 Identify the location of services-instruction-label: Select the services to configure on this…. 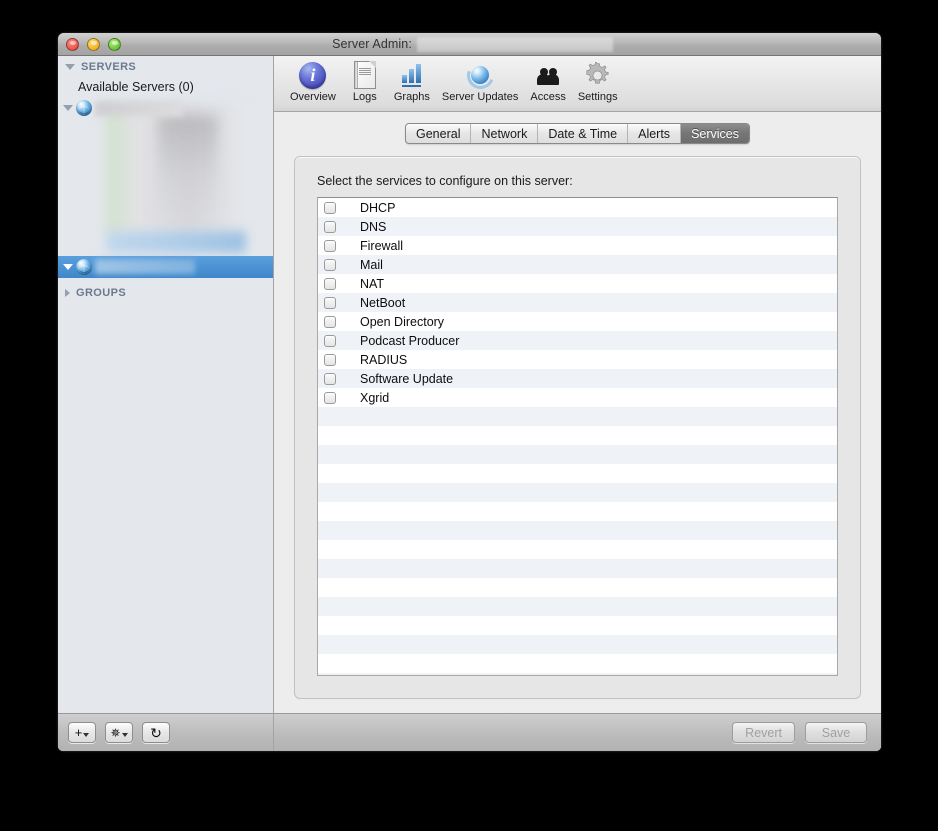
(445, 181).